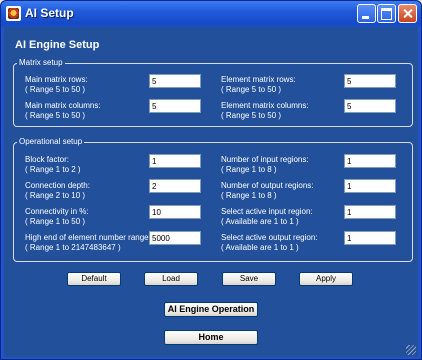 This screenshot has width=422, height=360. Describe the element at coordinates (175, 238) in the screenshot. I see `high-end-field` at that location.